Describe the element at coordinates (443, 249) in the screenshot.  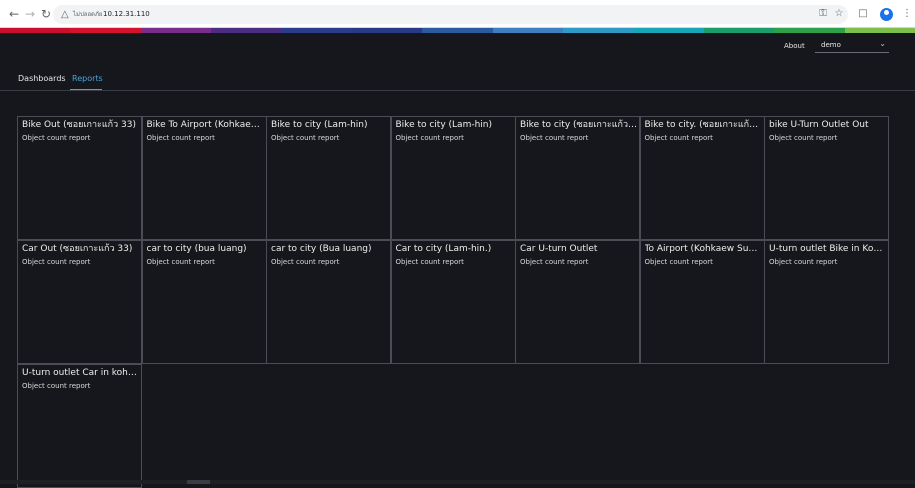
I see `report-title: Car to city (Lam-hin.)` at that location.